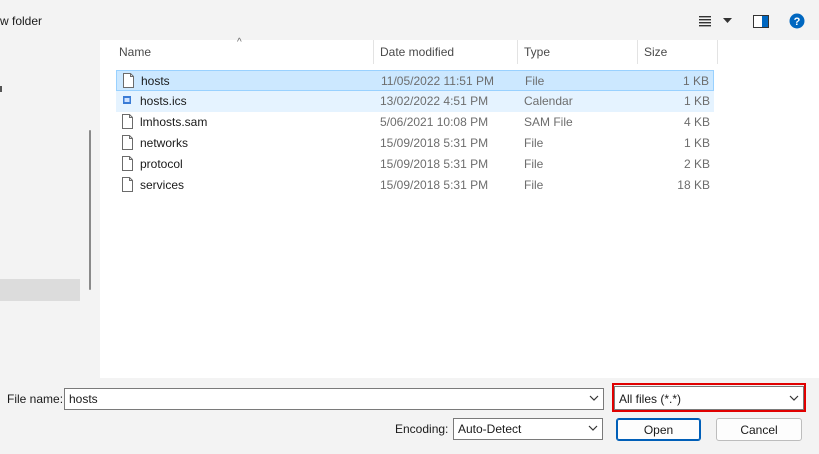  Describe the element at coordinates (417, 52) in the screenshot. I see `column-date-modified: Date modified` at that location.